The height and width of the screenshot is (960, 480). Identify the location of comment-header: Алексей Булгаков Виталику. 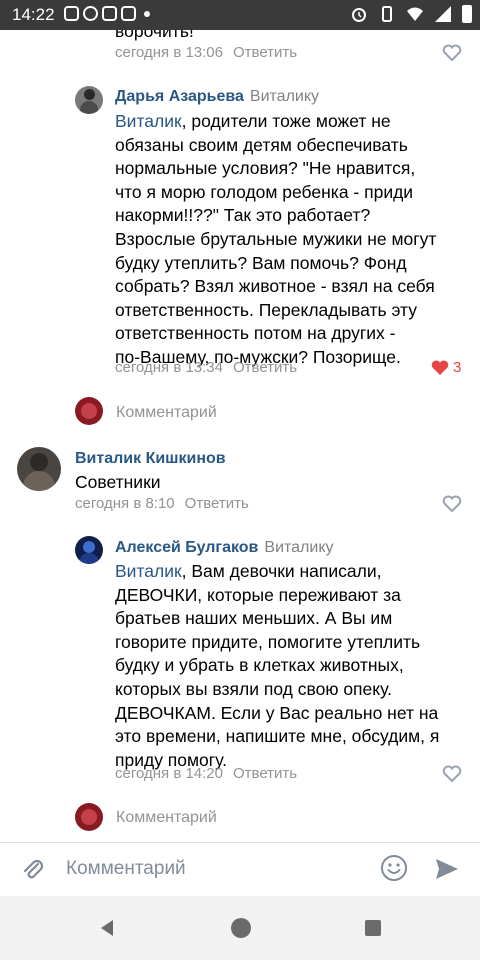
(224, 548).